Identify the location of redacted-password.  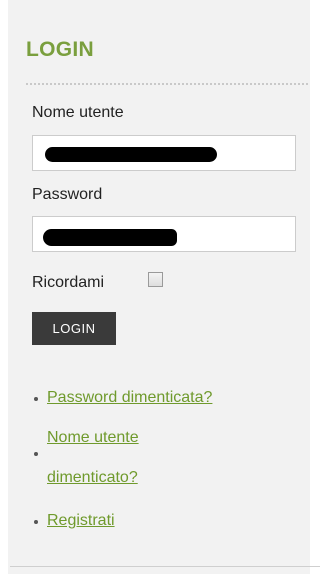
(110, 237).